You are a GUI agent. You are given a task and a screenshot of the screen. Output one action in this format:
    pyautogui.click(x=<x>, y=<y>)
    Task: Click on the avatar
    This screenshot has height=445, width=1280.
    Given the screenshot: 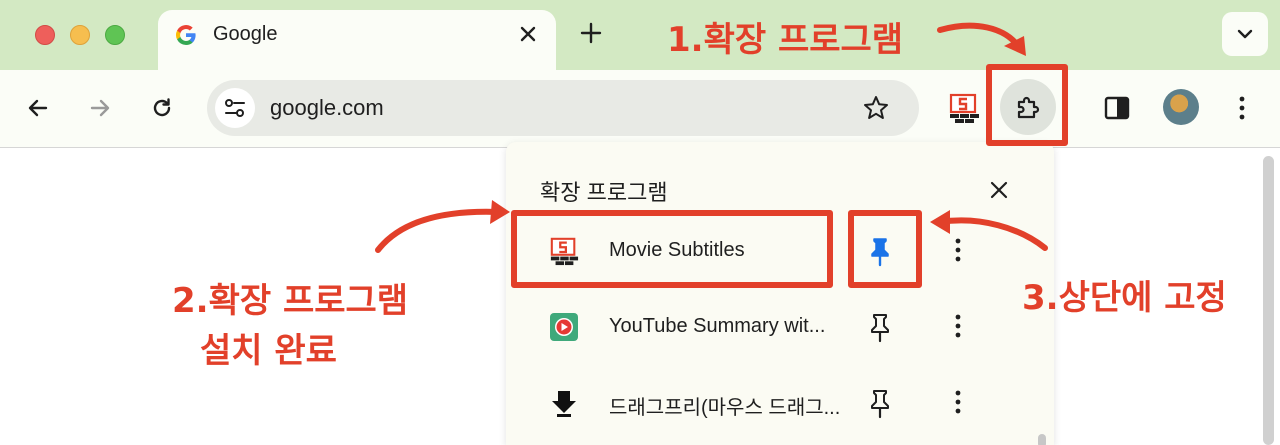 What is the action you would take?
    pyautogui.click(x=1181, y=107)
    